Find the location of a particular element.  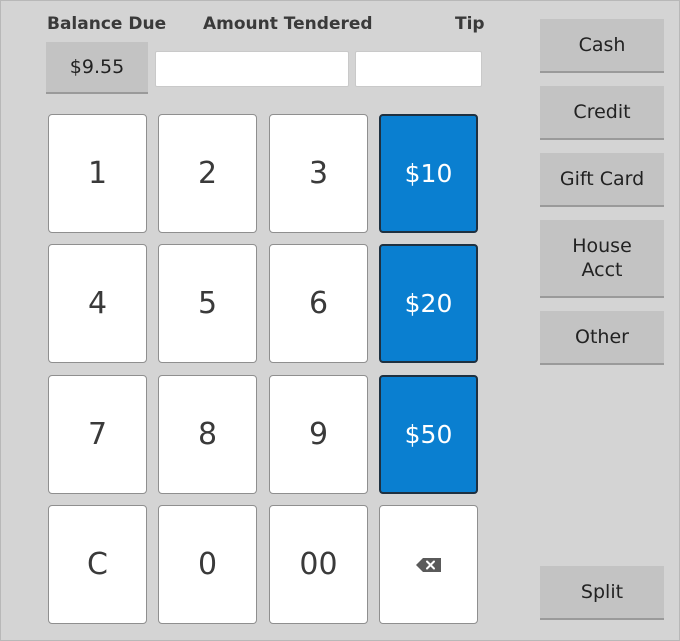

key-8: 8 is located at coordinates (207, 434).